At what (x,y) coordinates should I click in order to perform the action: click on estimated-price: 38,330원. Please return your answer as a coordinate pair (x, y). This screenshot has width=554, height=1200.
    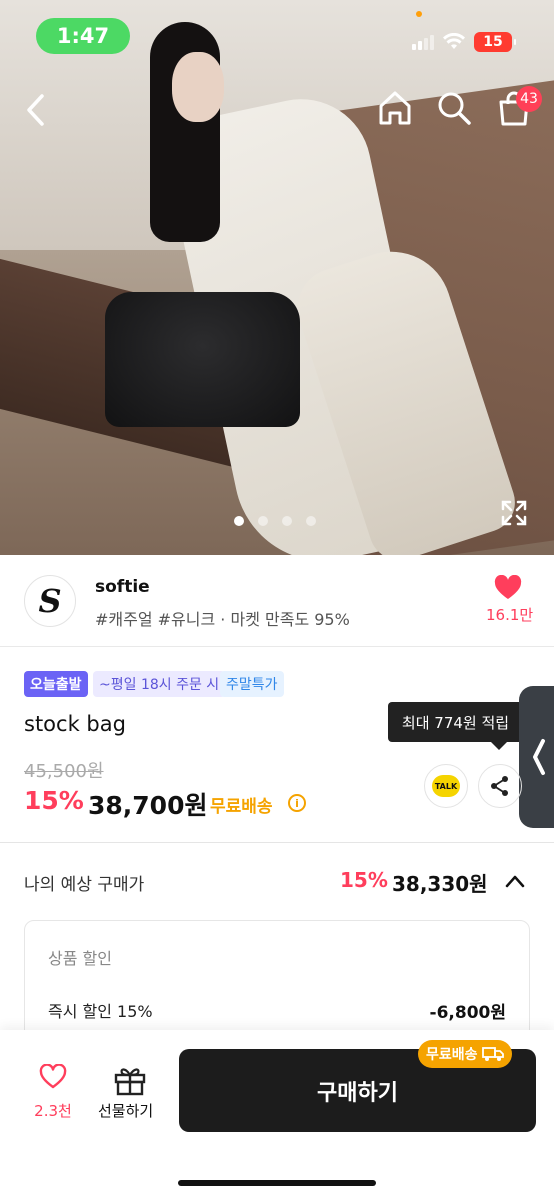
    Looking at the image, I should click on (440, 884).